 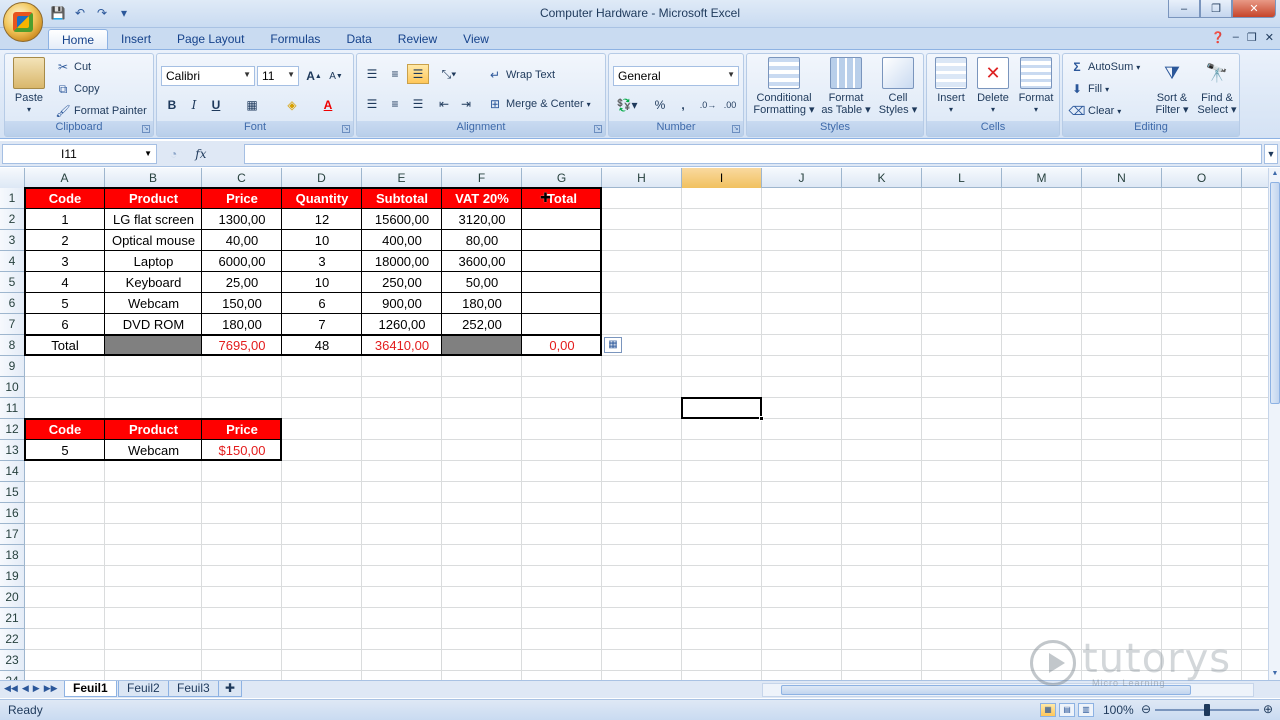 What do you see at coordinates (65, 429) in the screenshot?
I see `table2-header-a: Code` at bounding box center [65, 429].